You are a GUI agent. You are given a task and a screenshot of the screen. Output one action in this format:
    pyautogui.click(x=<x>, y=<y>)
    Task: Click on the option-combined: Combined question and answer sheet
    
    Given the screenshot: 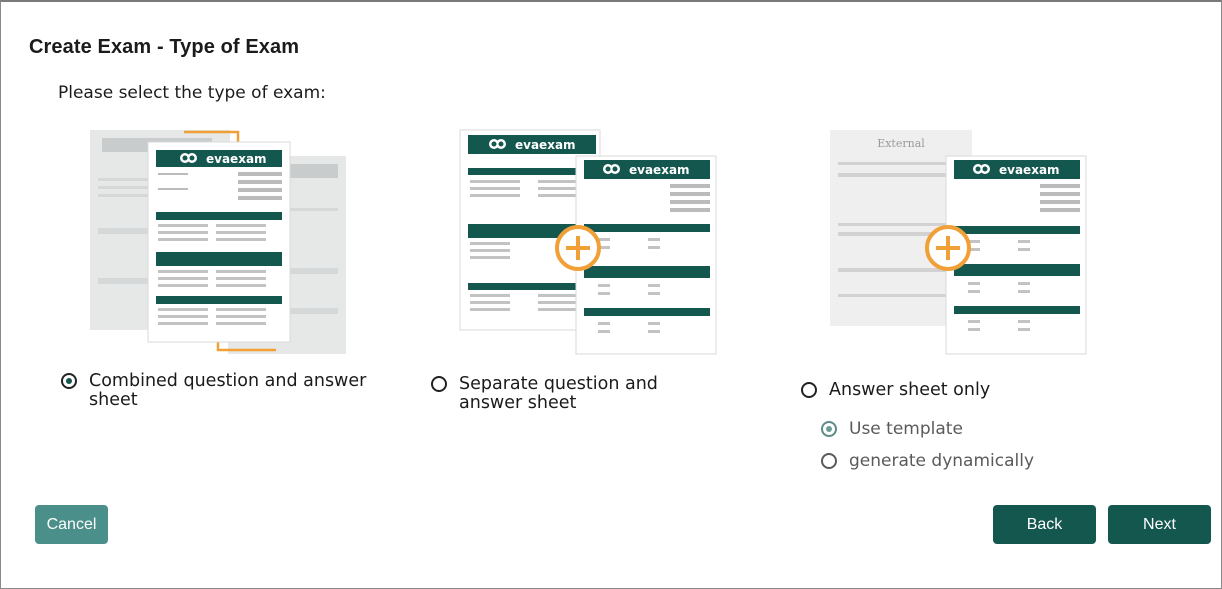 What is the action you would take?
    pyautogui.click(x=240, y=391)
    